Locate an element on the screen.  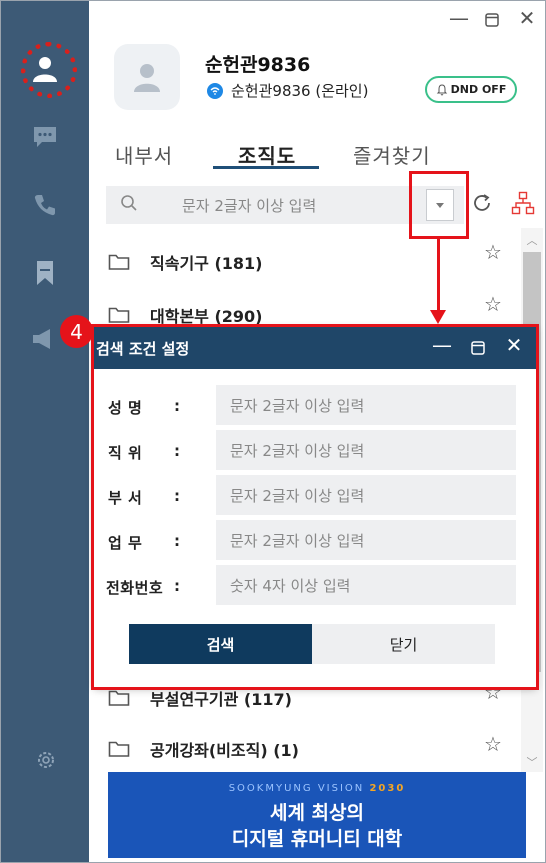
close-icon: ✕ is located at coordinates (527, 18).